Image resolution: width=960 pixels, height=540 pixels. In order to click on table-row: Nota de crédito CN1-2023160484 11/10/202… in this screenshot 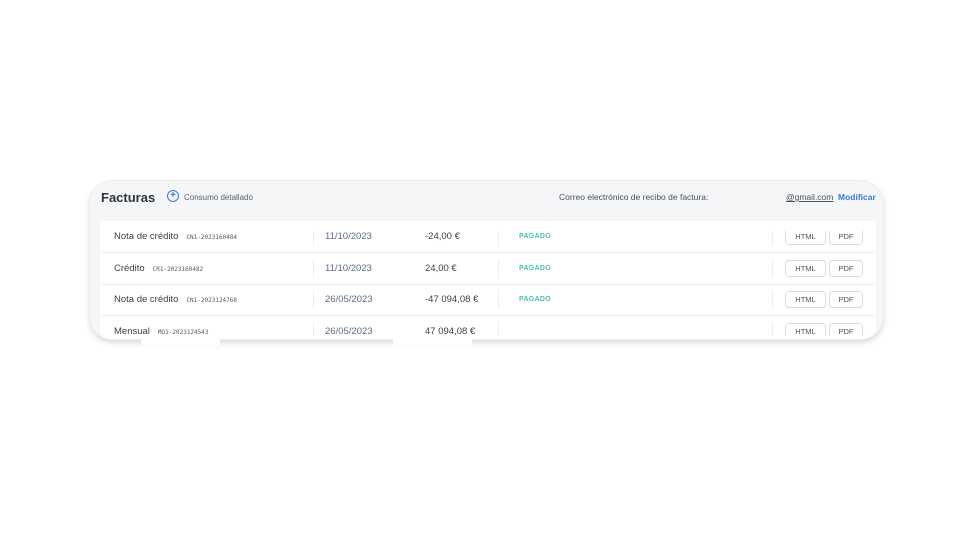, I will do `click(488, 242)`.